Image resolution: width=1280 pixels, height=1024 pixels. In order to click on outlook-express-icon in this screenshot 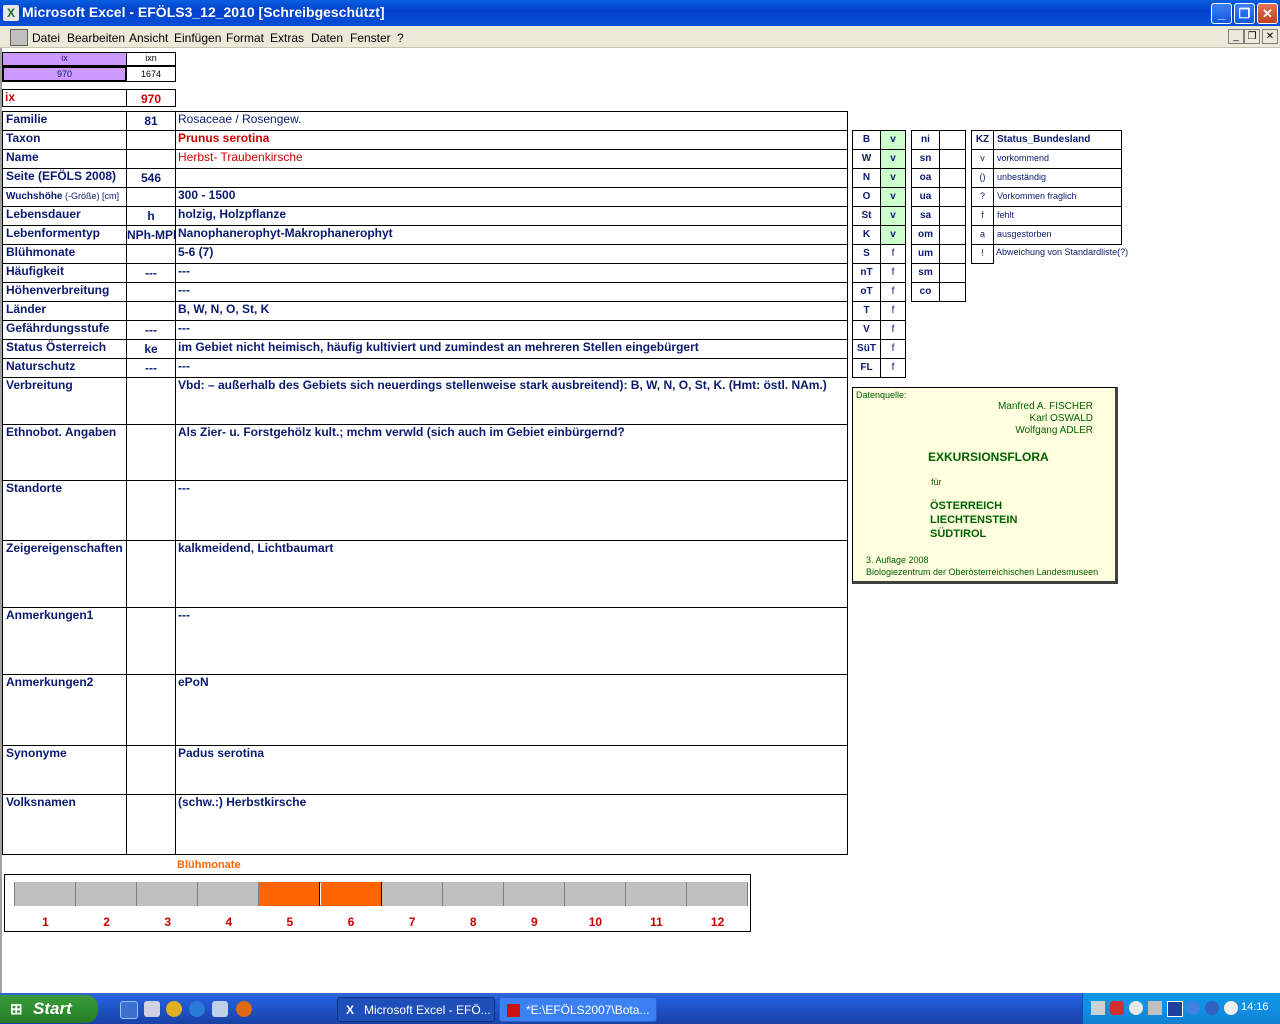, I will do `click(220, 1009)`.